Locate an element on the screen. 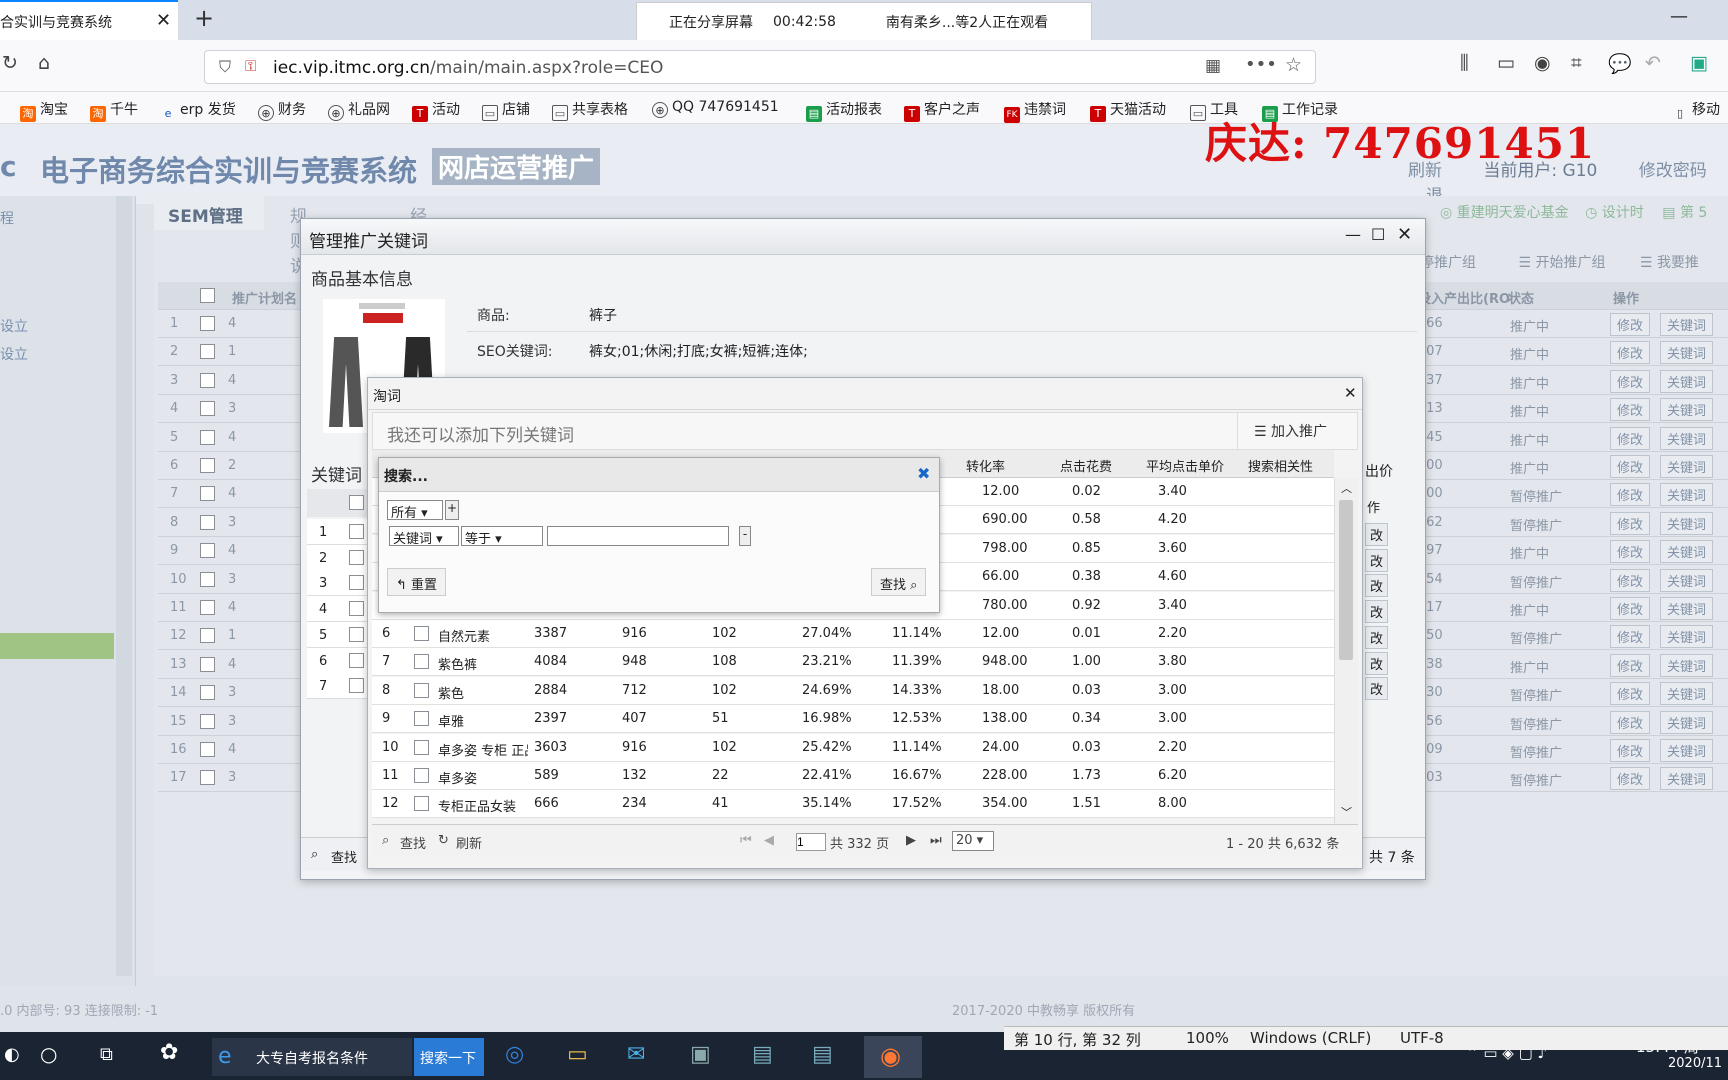 The image size is (1728, 1080). explorer-icon: ▭ is located at coordinates (577, 1054).